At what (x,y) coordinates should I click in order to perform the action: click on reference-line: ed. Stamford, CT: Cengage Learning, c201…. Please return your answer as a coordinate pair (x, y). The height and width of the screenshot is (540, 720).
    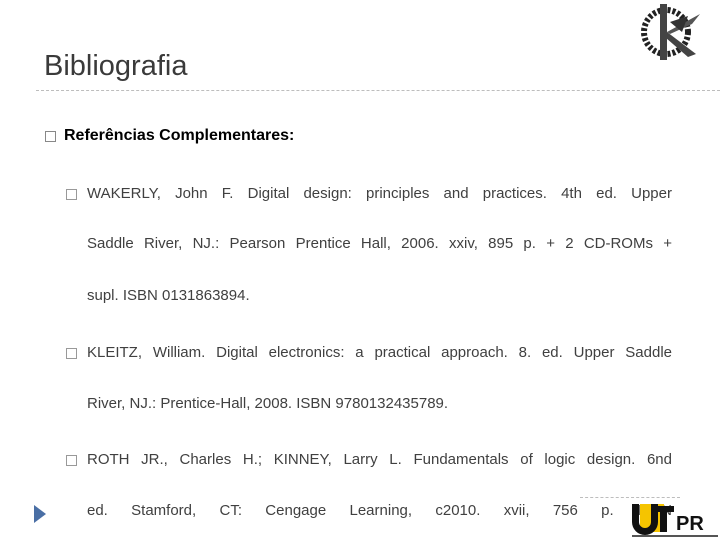
    Looking at the image, I should click on (379, 510).